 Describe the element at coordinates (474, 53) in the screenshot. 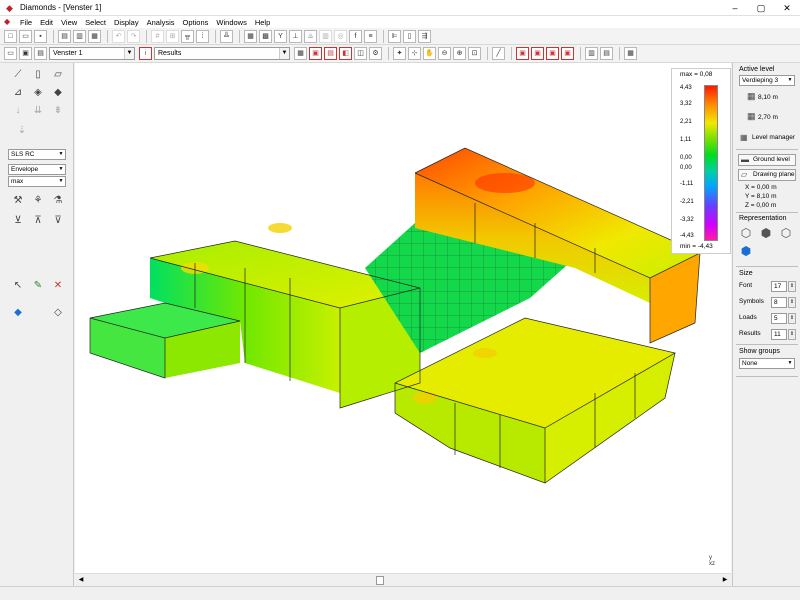

I see `zoom-extents-icon: ⊡` at that location.